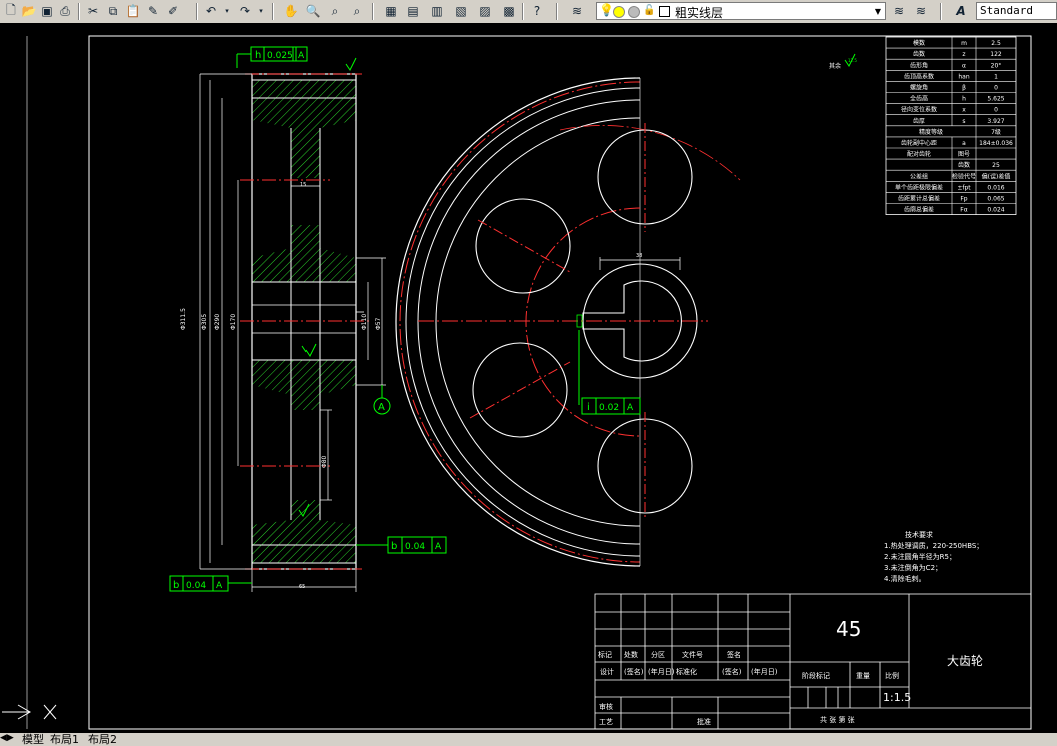 The width and height of the screenshot is (1057, 746). What do you see at coordinates (816, 675) in the screenshot?
I see `tb-stage: 阶段标记` at bounding box center [816, 675].